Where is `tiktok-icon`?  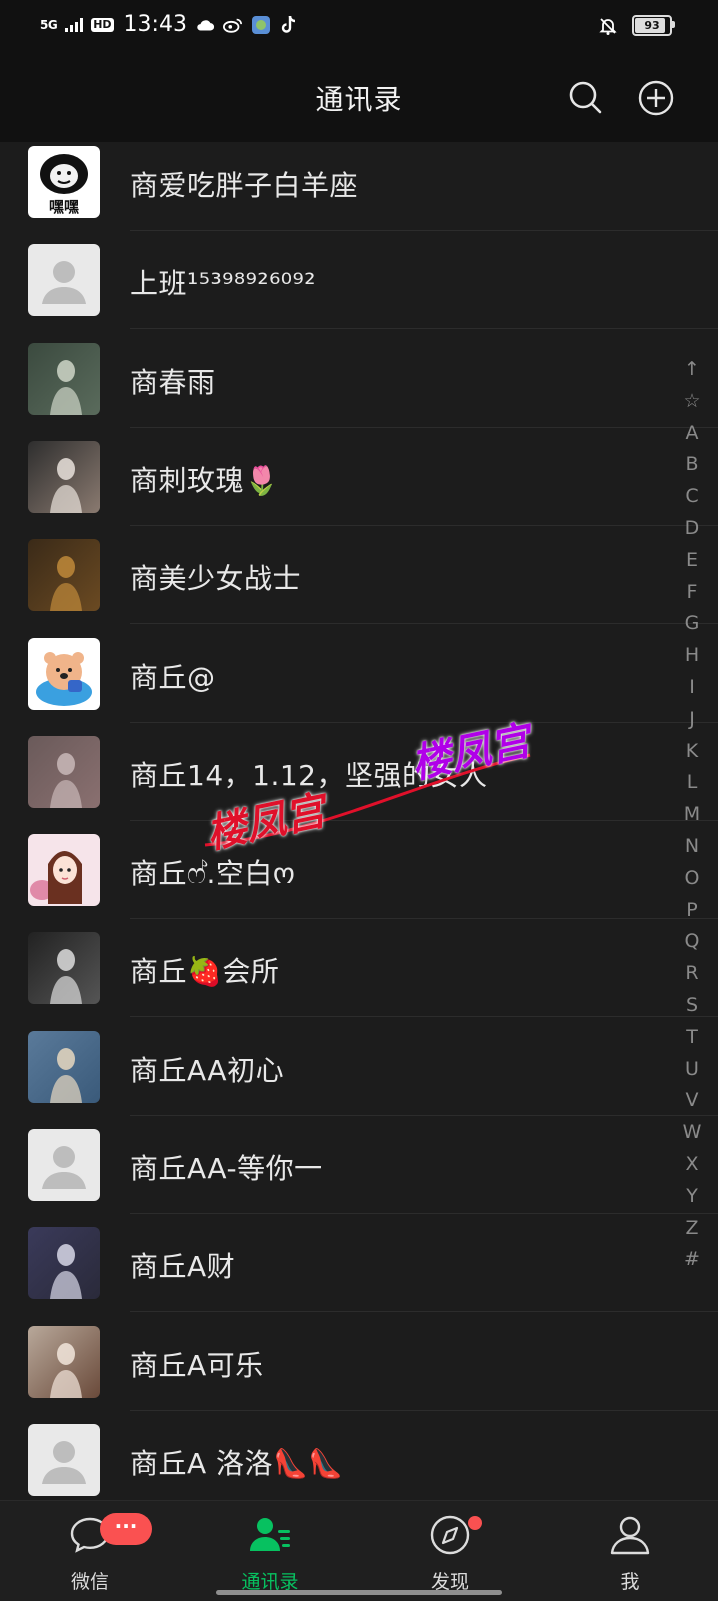 tiktok-icon is located at coordinates (289, 25).